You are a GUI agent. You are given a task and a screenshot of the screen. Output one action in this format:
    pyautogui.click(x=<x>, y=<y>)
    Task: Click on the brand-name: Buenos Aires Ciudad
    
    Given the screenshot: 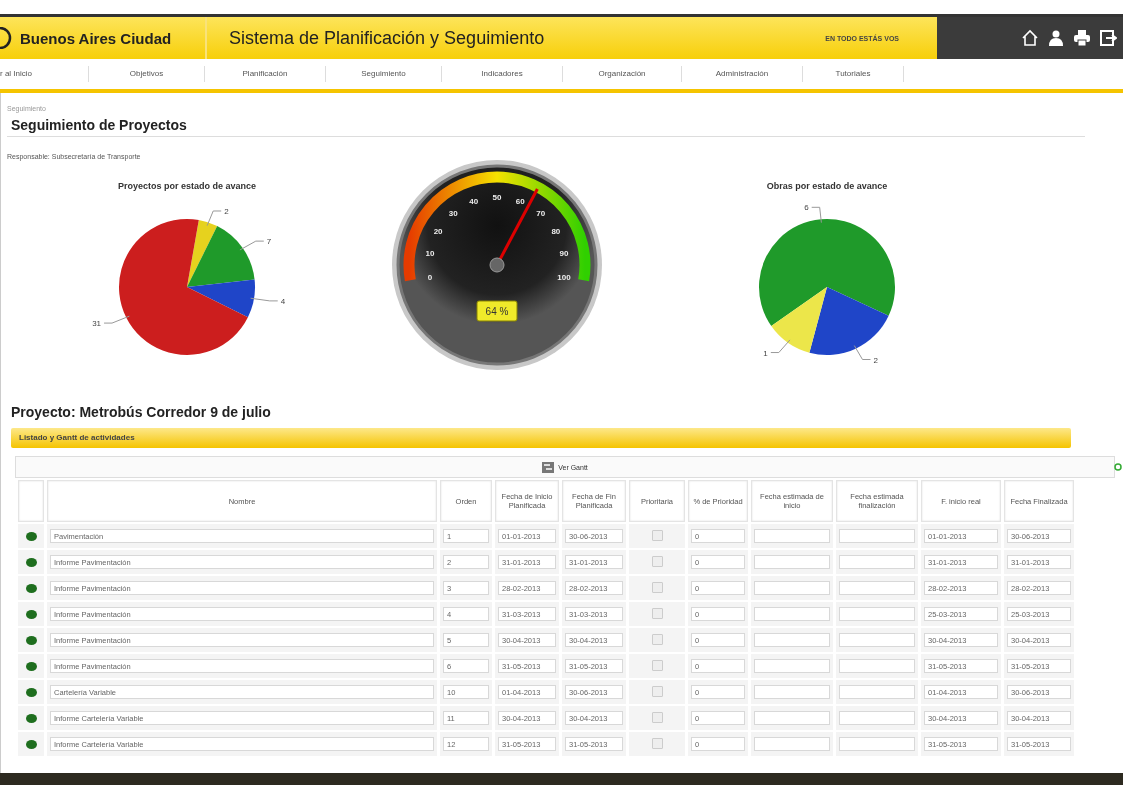 What is the action you would take?
    pyautogui.click(x=96, y=38)
    